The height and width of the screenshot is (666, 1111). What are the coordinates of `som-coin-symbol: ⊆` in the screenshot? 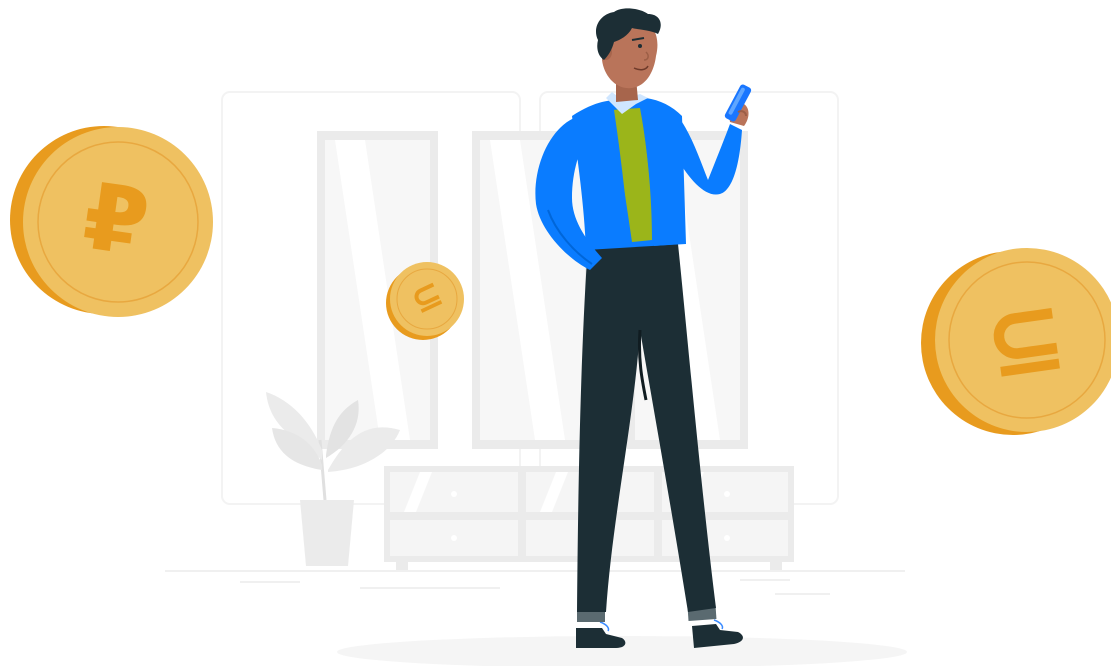 It's located at (1024, 340).